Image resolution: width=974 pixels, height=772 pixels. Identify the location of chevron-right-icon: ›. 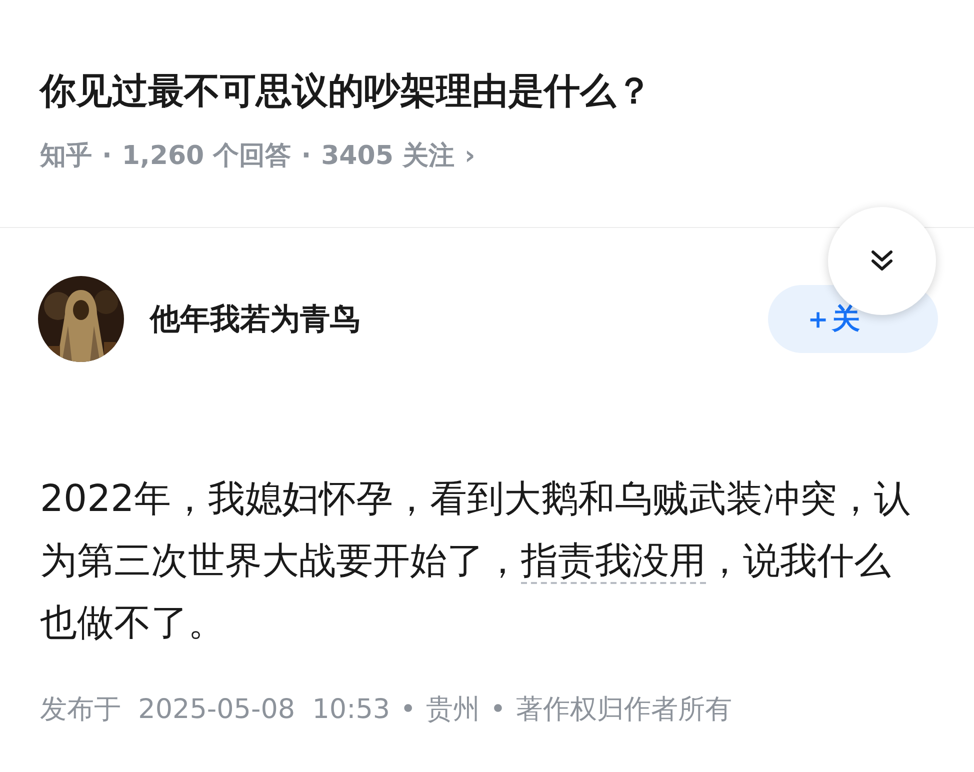
(470, 156).